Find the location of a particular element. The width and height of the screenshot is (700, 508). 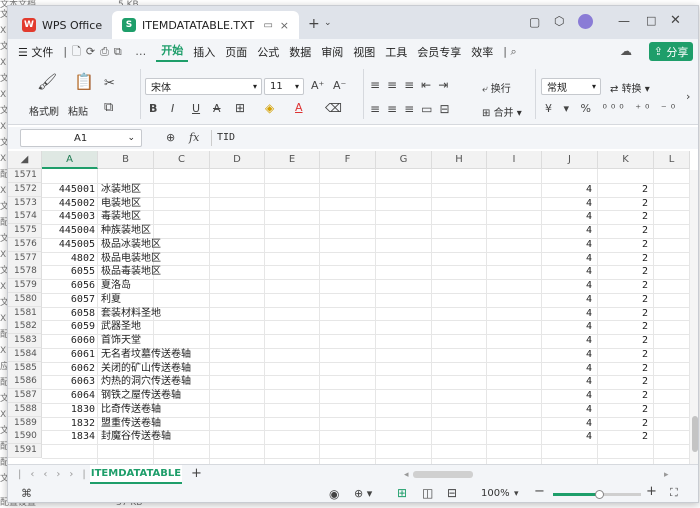

add-sheet-icon: + is located at coordinates (196, 474).